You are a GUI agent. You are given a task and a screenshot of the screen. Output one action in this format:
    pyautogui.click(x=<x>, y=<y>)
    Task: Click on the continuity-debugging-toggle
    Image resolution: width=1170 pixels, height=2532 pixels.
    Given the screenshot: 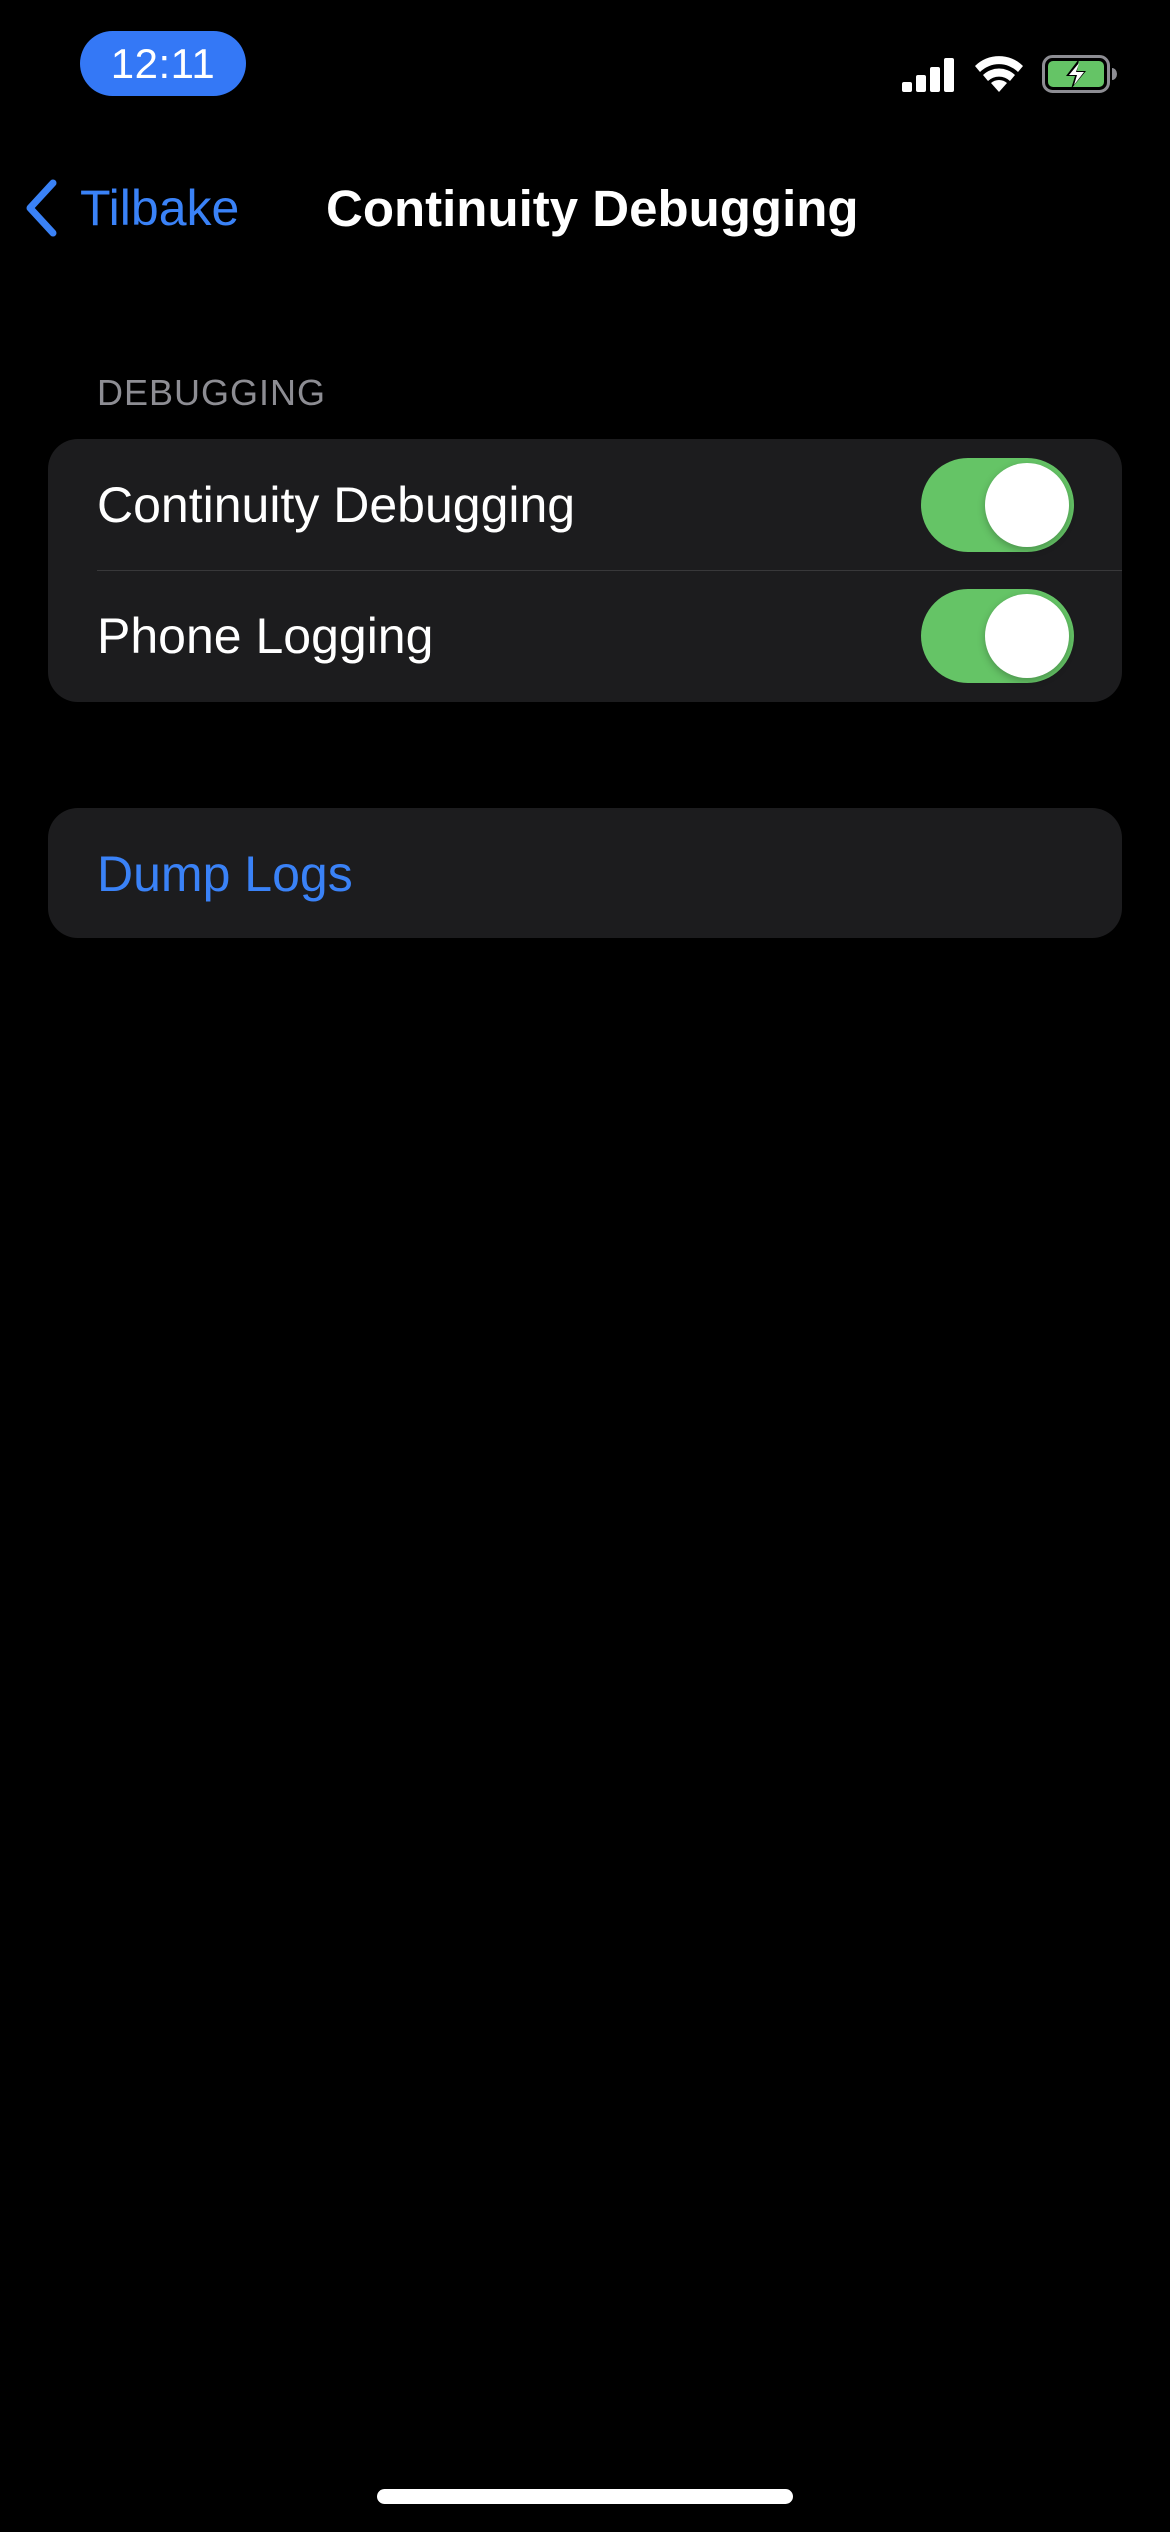 What is the action you would take?
    pyautogui.click(x=997, y=504)
    